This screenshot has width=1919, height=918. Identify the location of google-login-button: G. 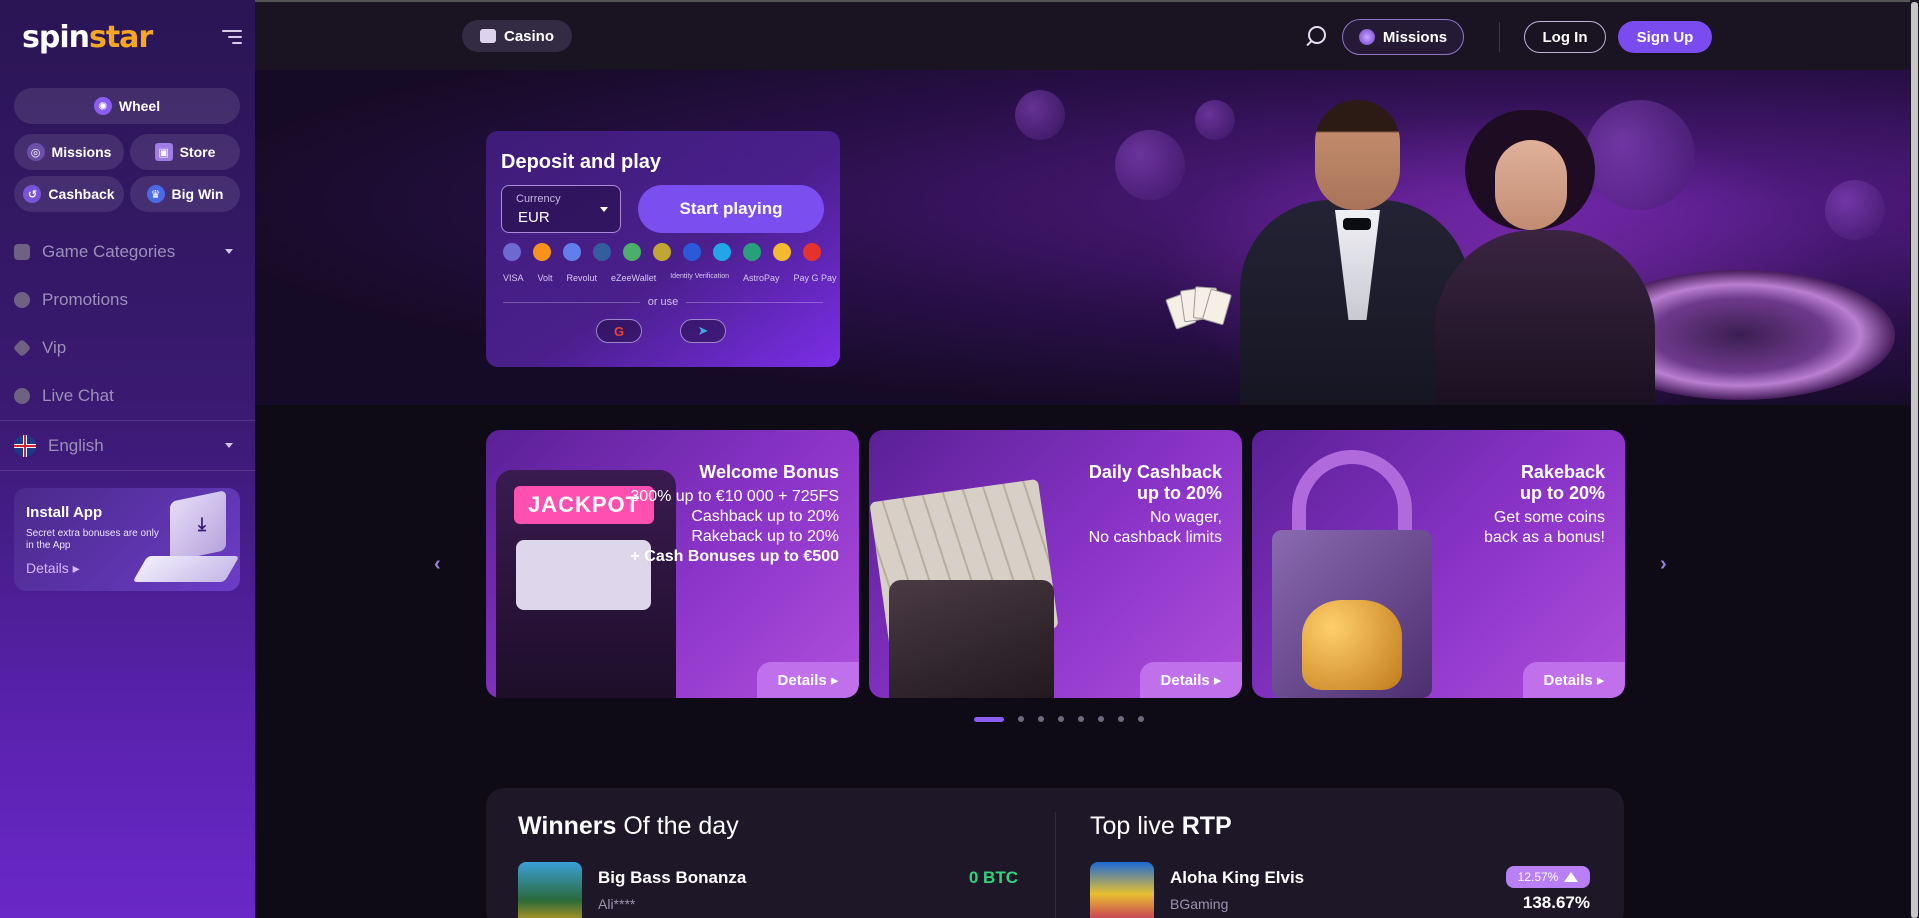
(619, 331).